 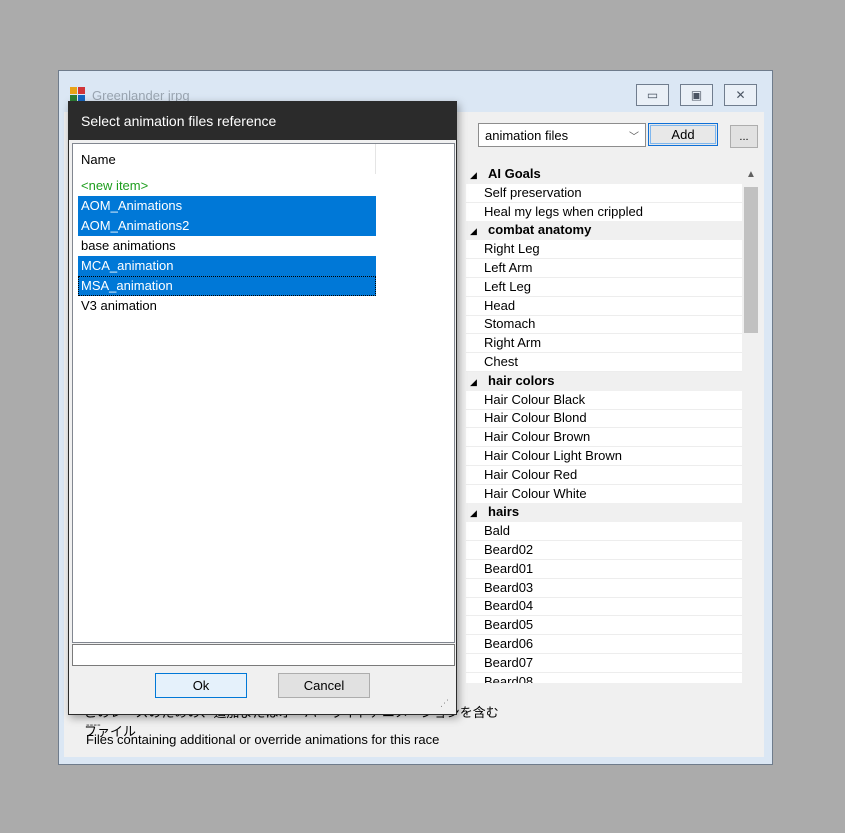 What do you see at coordinates (509, 662) in the screenshot?
I see `property-label: Beard07` at bounding box center [509, 662].